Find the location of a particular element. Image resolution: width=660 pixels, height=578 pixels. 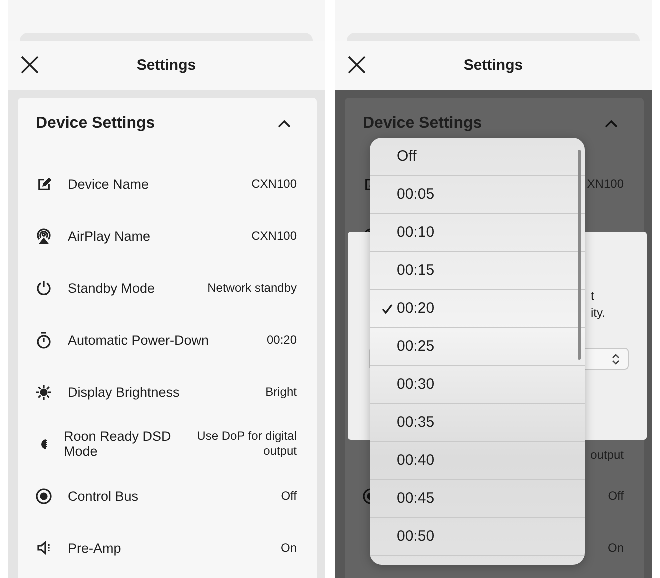

setting-label: AirPlay Name is located at coordinates (160, 236).